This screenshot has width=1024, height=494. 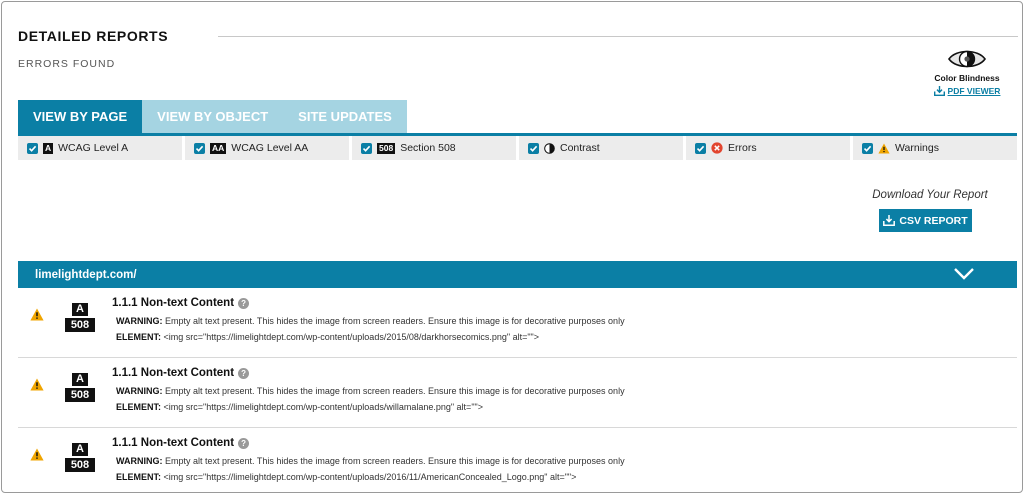 What do you see at coordinates (86, 274) in the screenshot?
I see `site-name: limelightdept.com/` at bounding box center [86, 274].